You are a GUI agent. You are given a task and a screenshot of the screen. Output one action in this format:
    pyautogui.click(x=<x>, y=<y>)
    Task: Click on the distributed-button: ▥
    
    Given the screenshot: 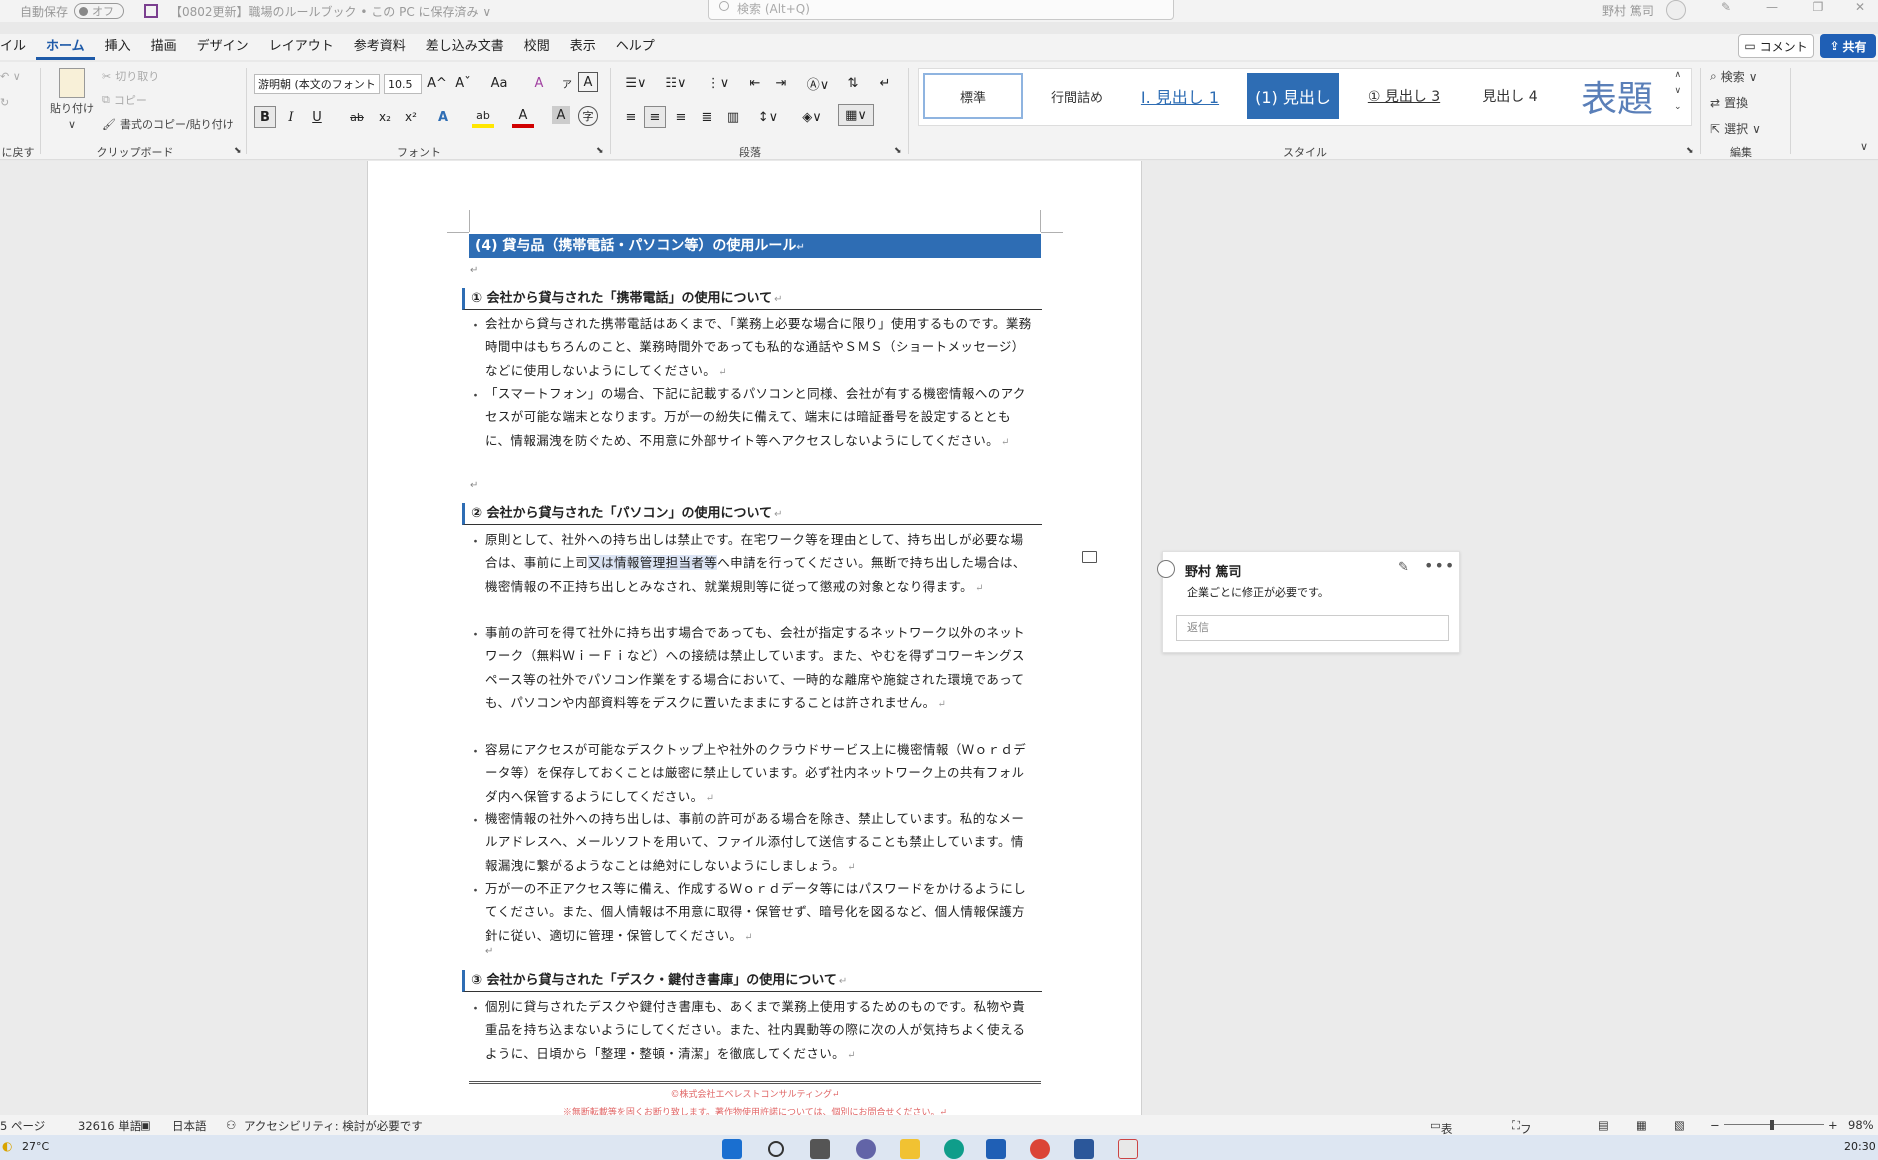 What is the action you would take?
    pyautogui.click(x=733, y=117)
    